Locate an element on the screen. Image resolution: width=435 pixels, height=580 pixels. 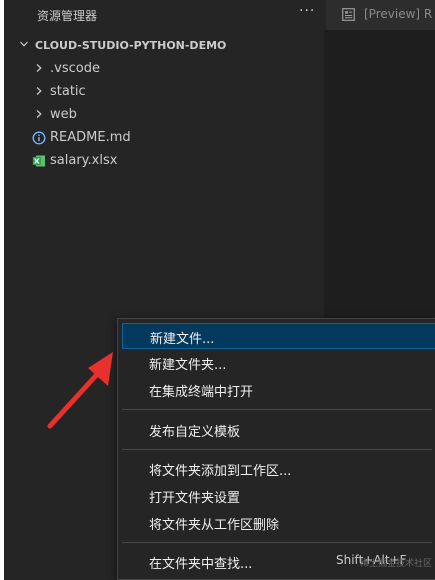
workspace-folder: CLOUD-STUDIO-PYTHON-DEMO is located at coordinates (164, 46).